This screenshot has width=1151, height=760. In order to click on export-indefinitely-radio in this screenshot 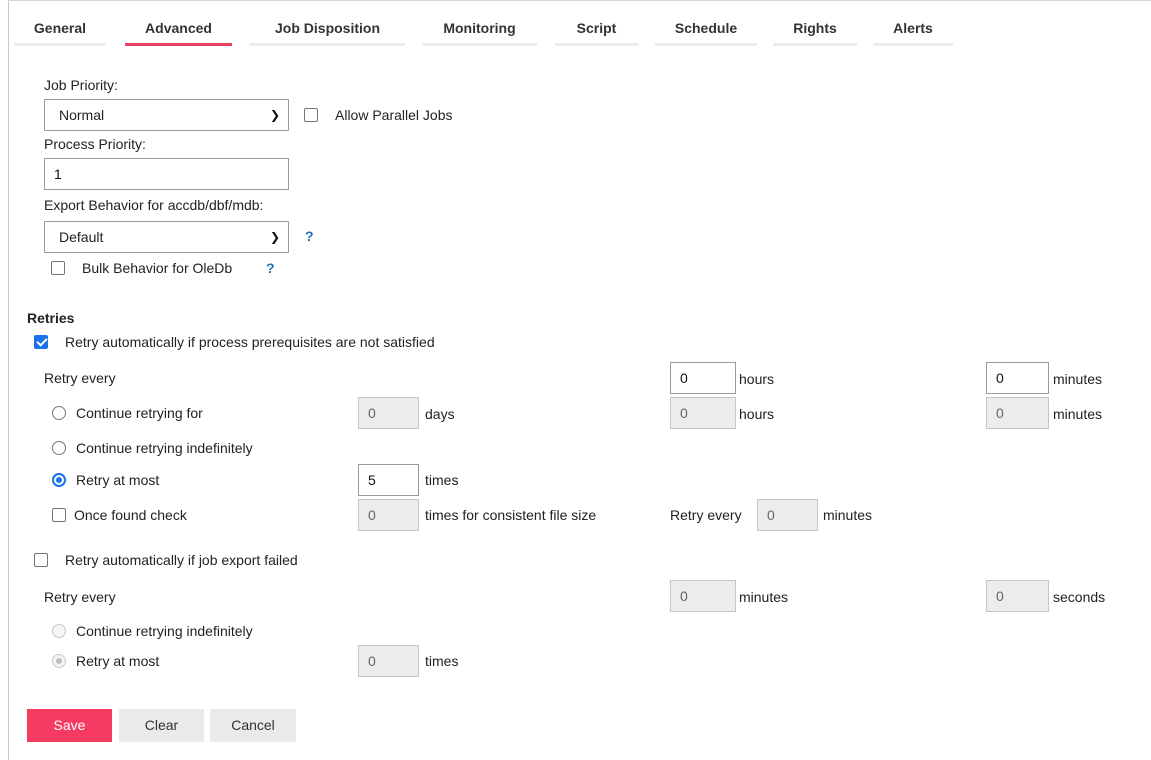, I will do `click(59, 631)`.